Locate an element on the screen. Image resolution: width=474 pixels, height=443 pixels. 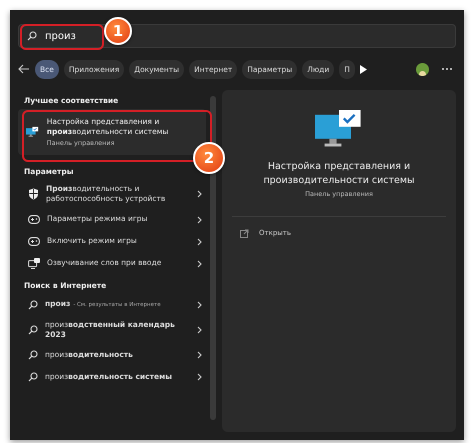
preview-title: Настройка представления и производительности системы is located at coordinates (339, 173).